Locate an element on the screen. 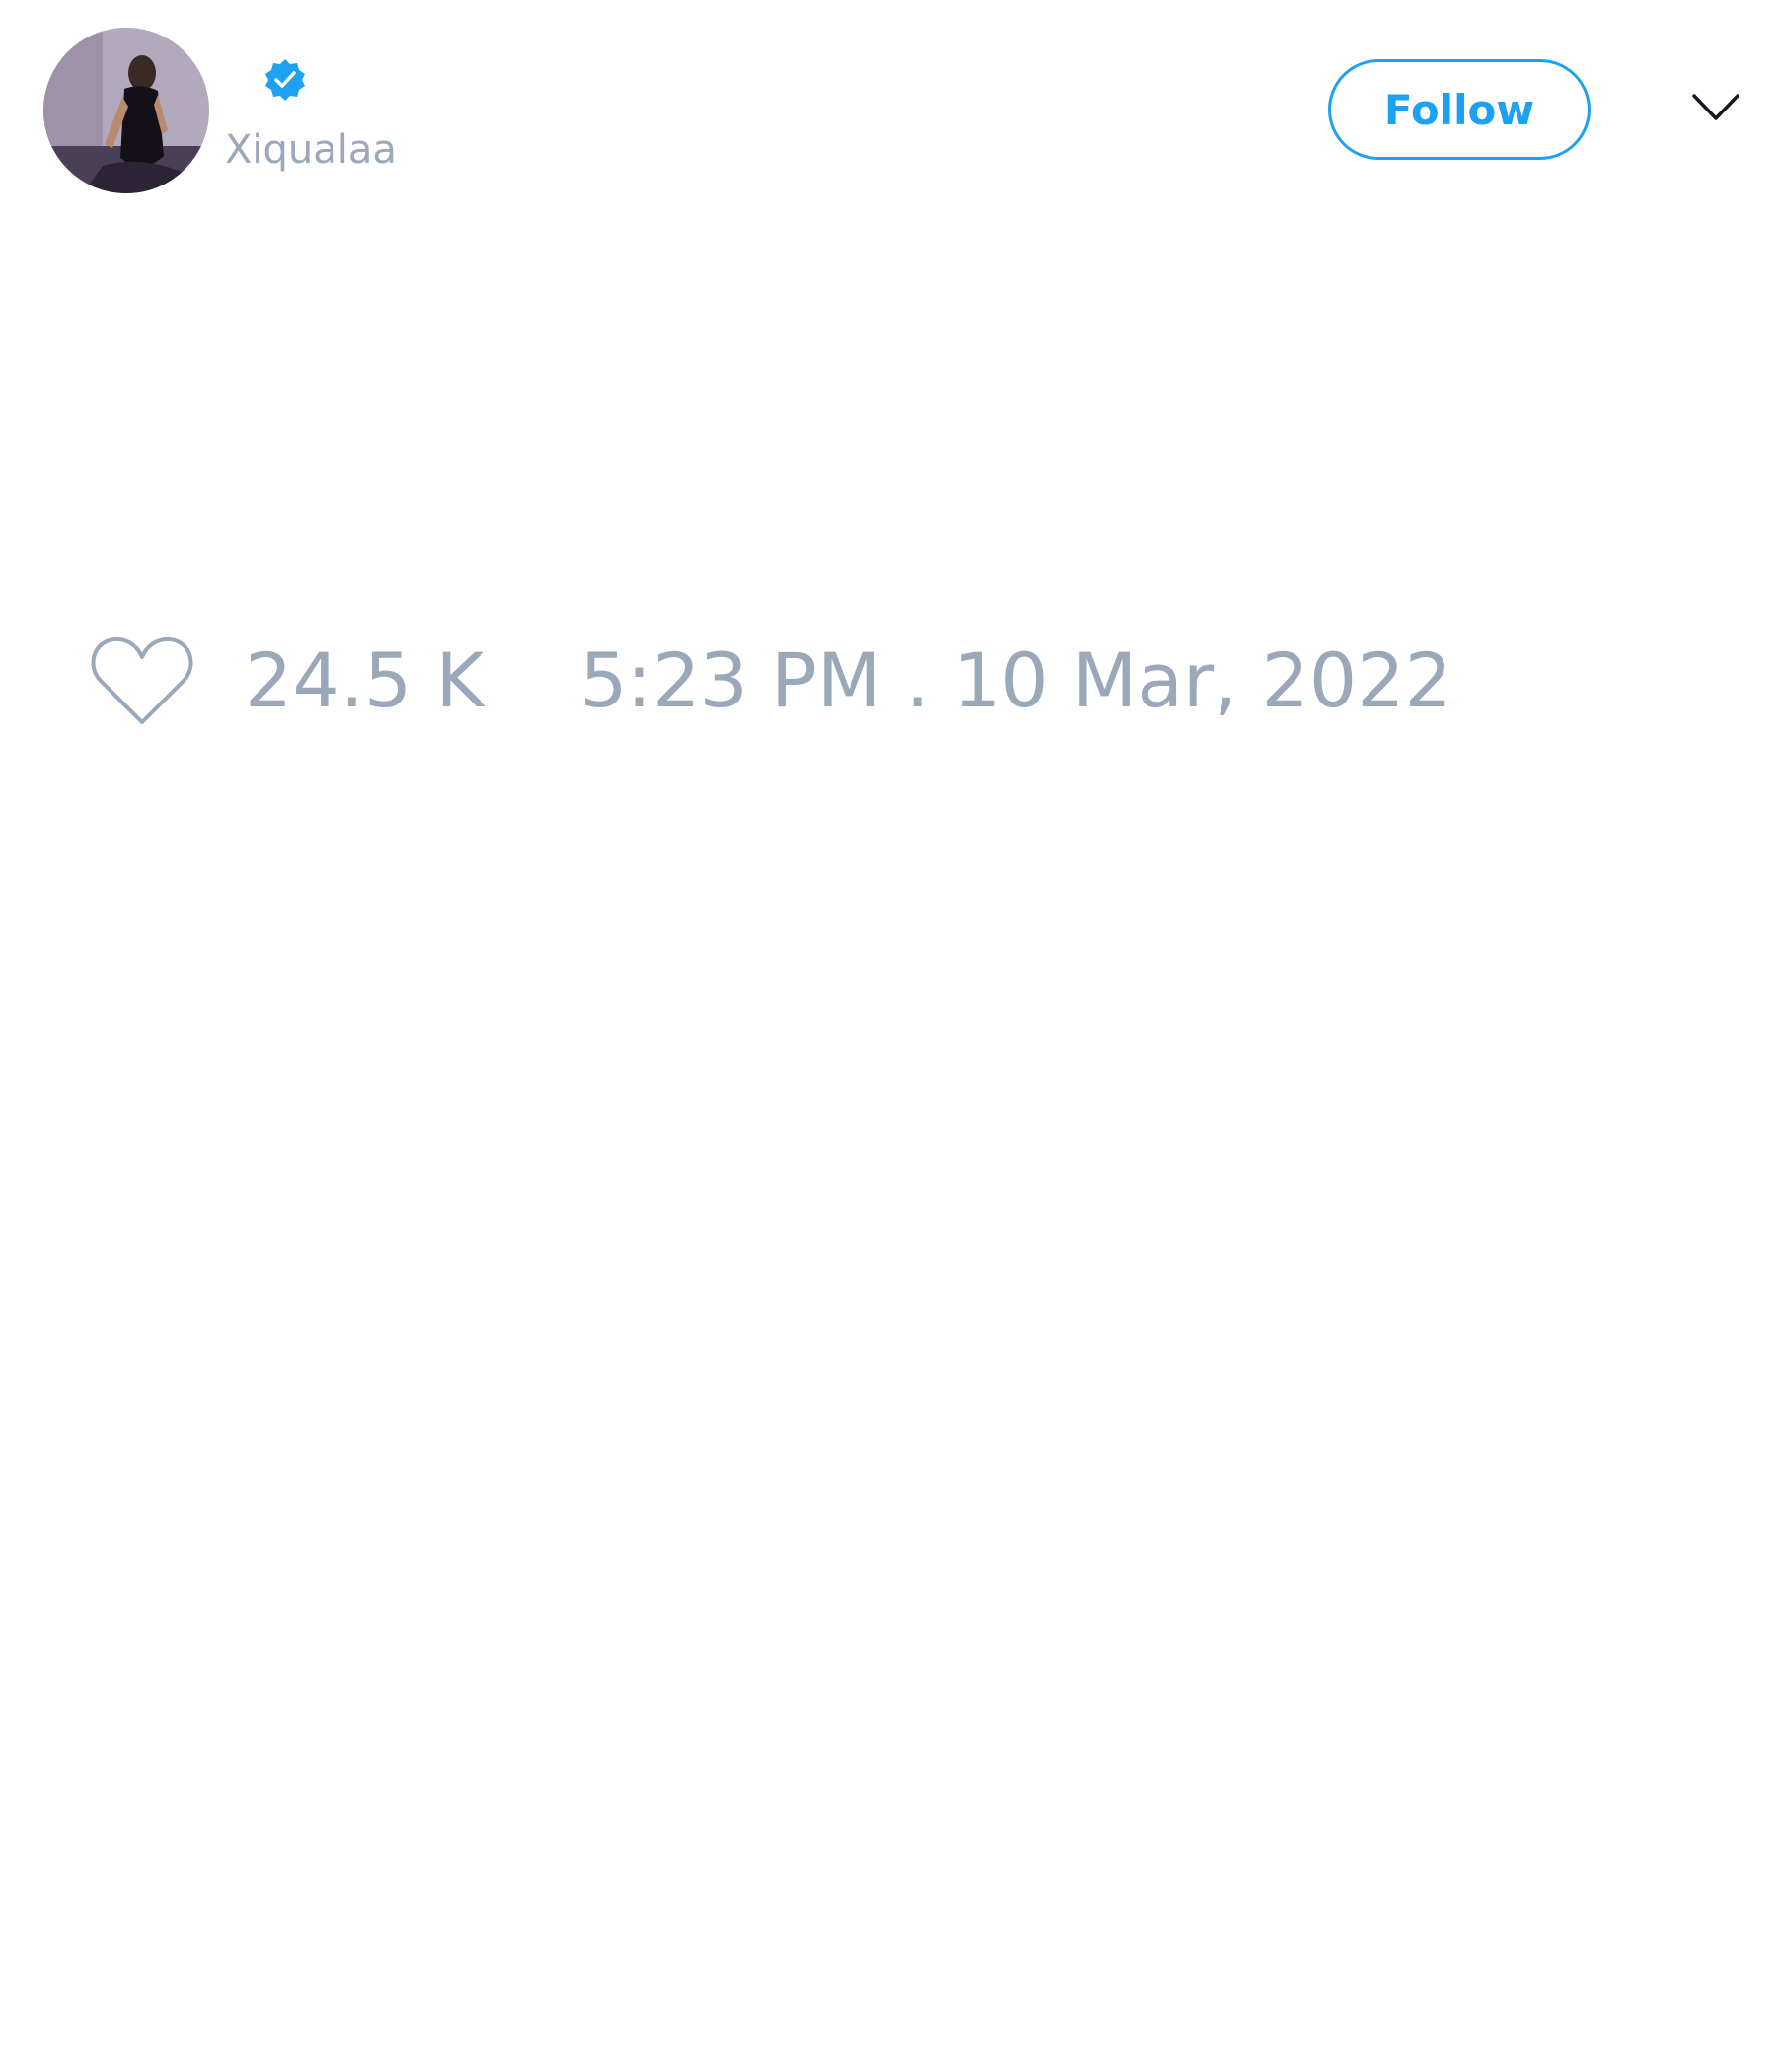  chevron-down-icon is located at coordinates (1716, 108).